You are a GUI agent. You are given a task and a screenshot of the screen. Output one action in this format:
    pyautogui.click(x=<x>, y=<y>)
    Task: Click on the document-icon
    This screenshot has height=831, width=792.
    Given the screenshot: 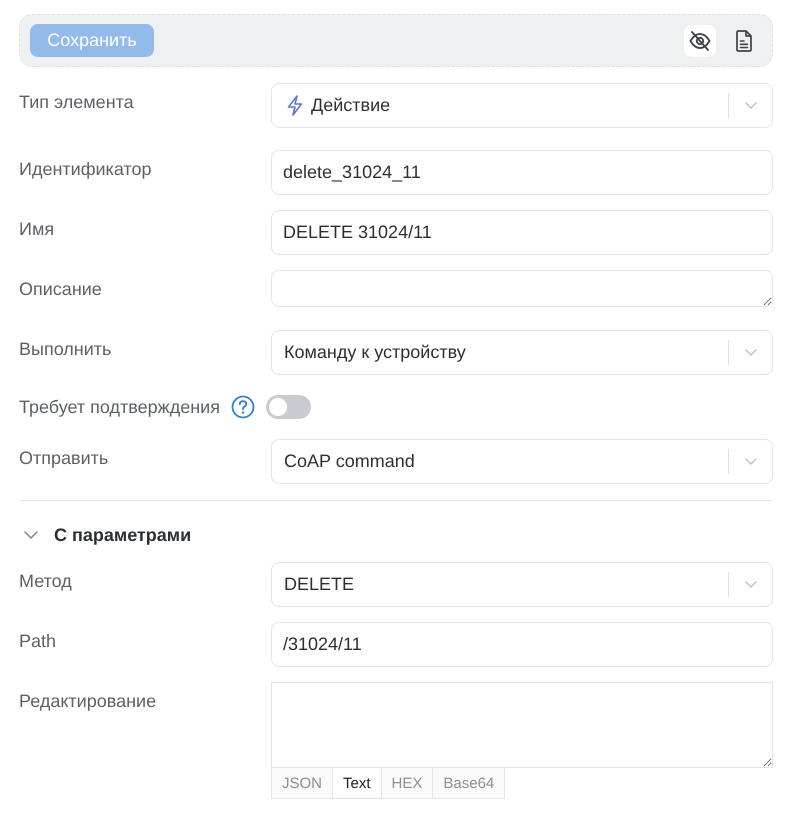 What is the action you would take?
    pyautogui.click(x=744, y=41)
    